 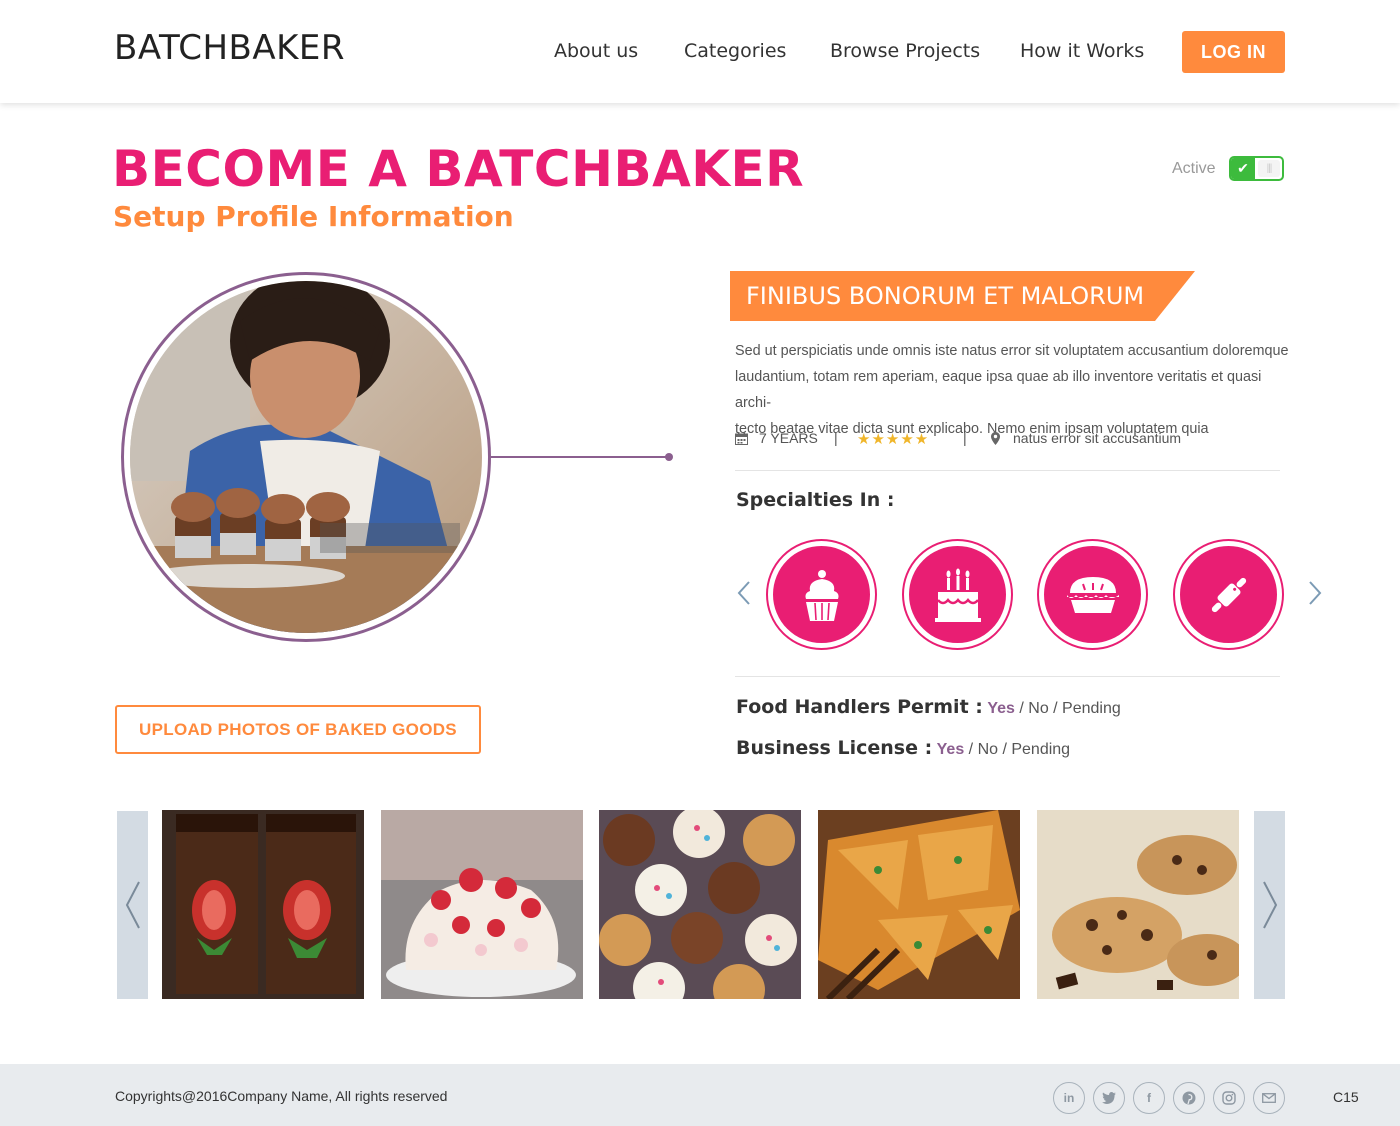 I want to click on business-license-label: Business License :, so click(x=834, y=748).